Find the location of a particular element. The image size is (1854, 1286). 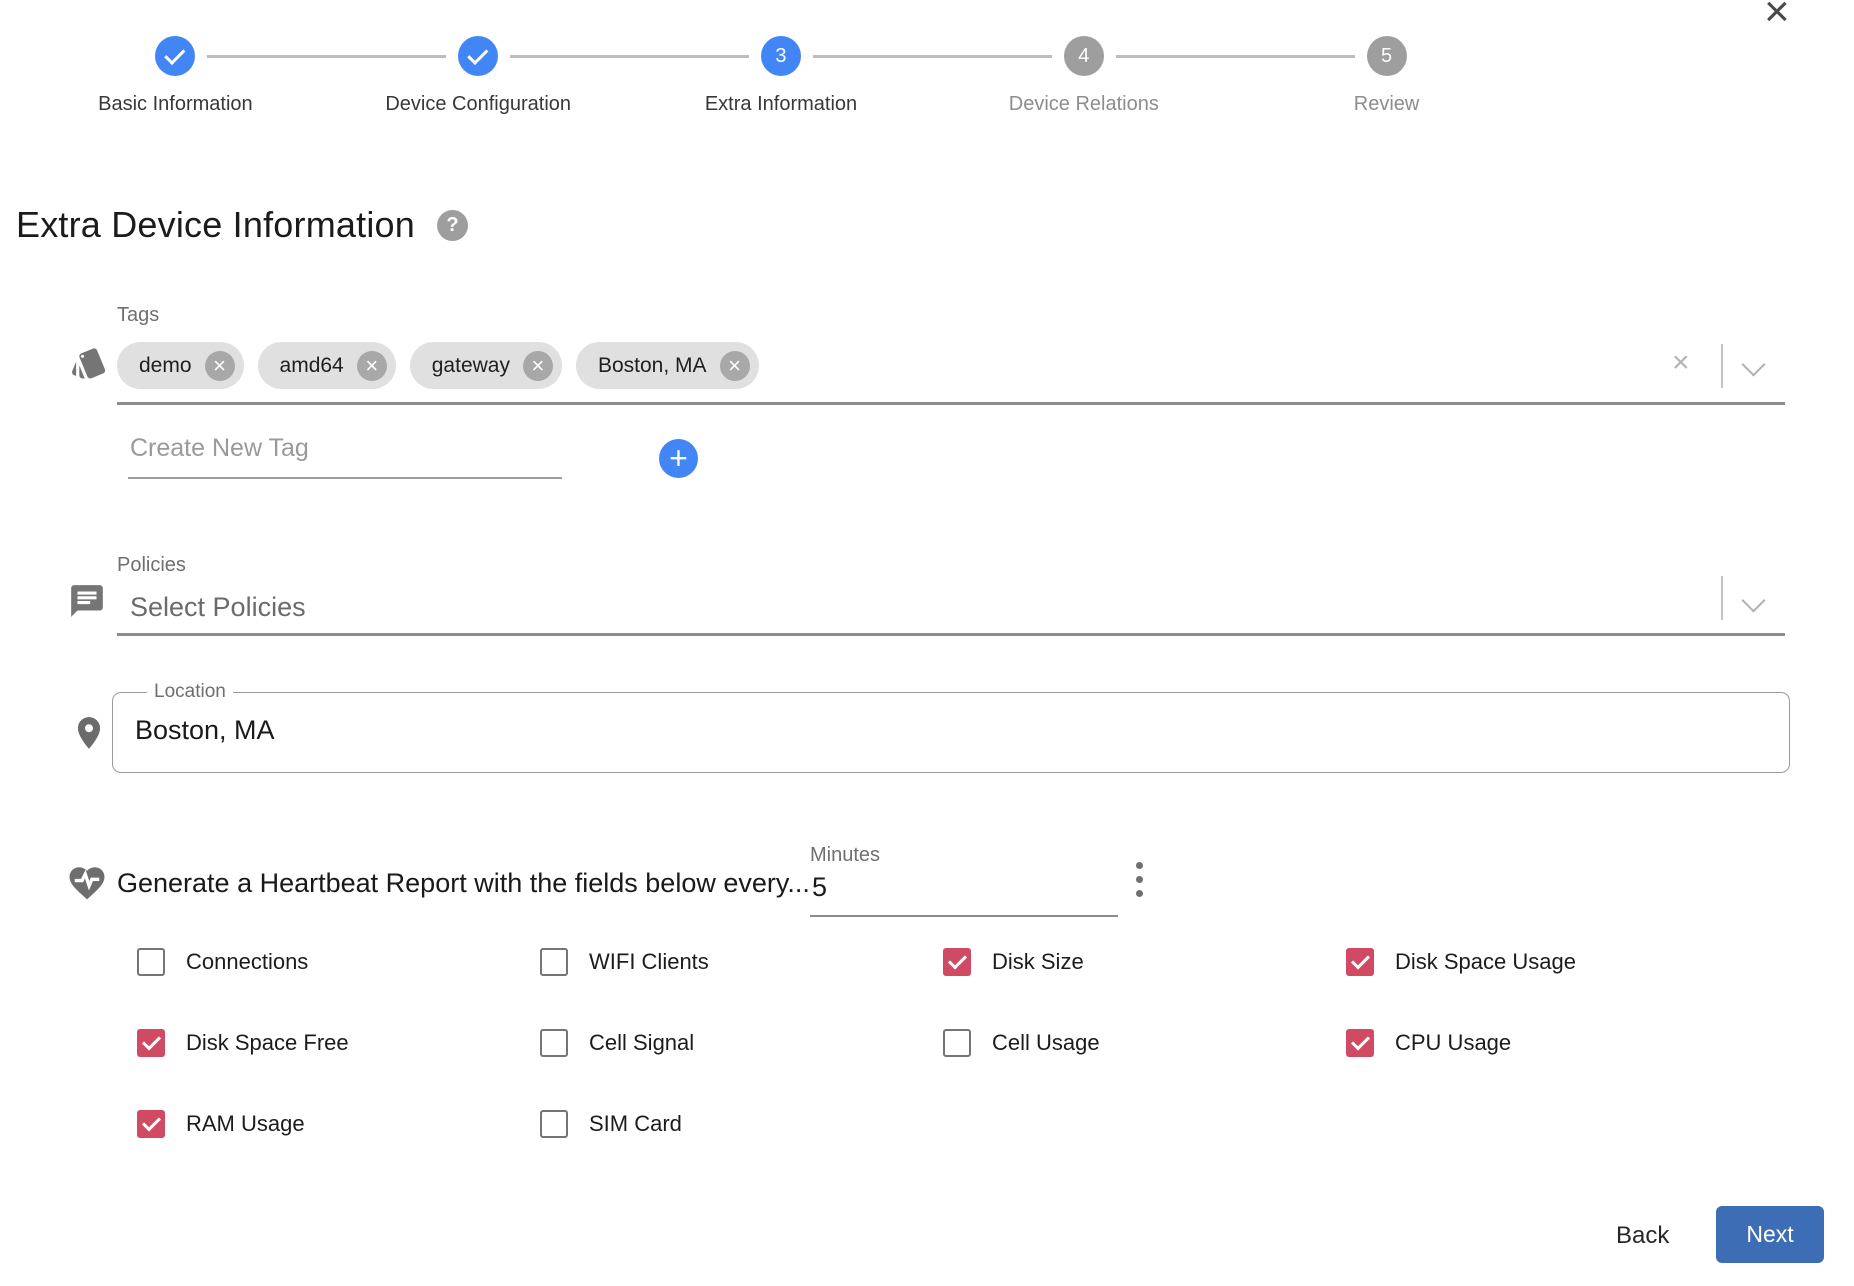

heartbeat-field-disk-space-free: Disk Space Free is located at coordinates (338, 1043).